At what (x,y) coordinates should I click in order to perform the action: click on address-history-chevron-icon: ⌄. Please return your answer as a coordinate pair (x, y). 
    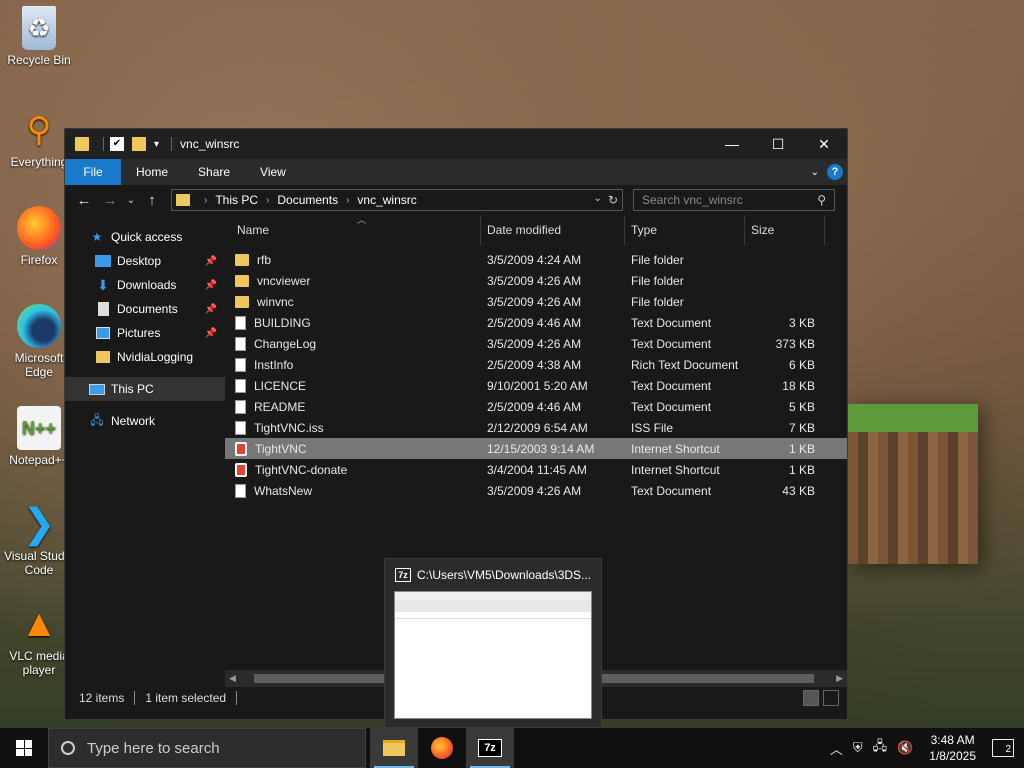
    Looking at the image, I should click on (598, 200).